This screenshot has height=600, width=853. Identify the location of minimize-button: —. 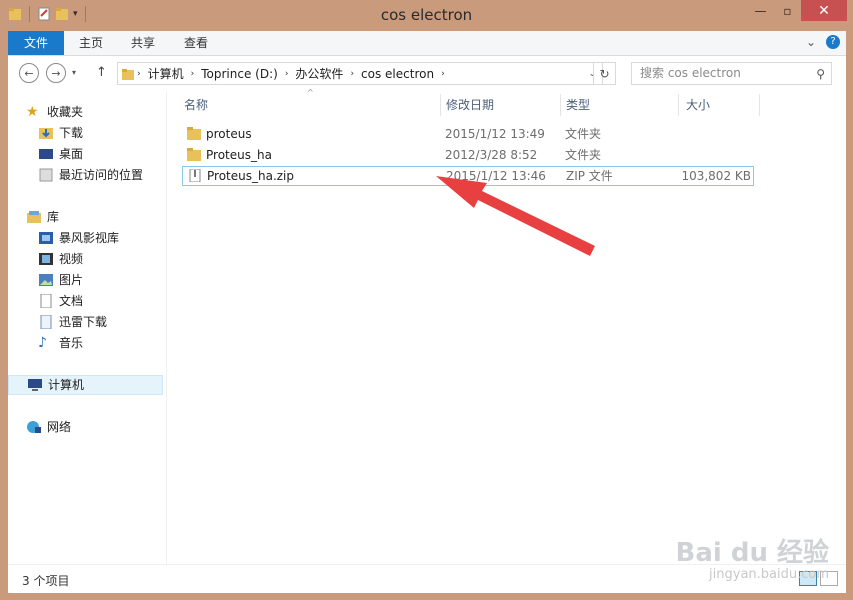
(760, 10).